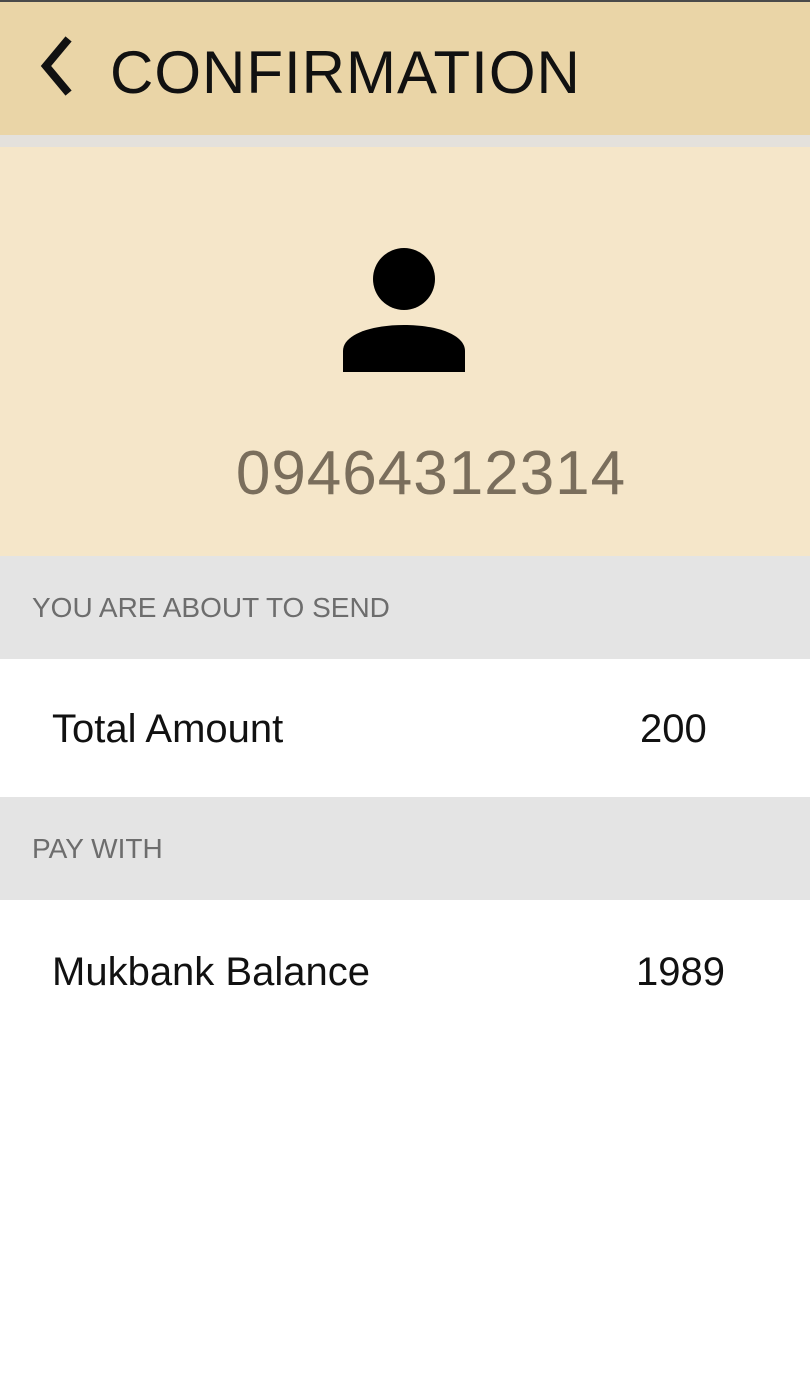 The height and width of the screenshot is (1390, 810). What do you see at coordinates (405, 728) in the screenshot?
I see `total-amount-row: Total Amount 200` at bounding box center [405, 728].